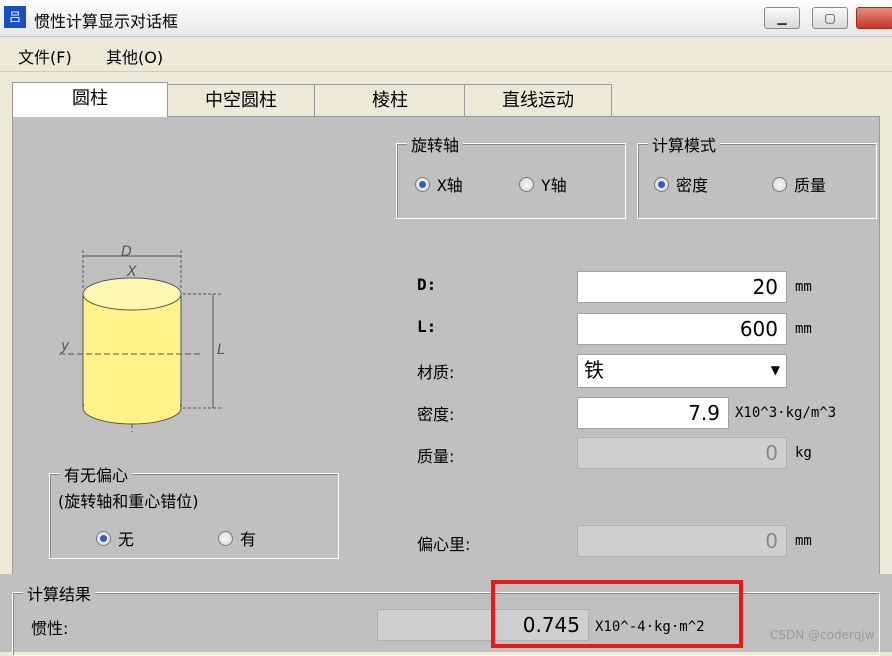 The width and height of the screenshot is (892, 656). Describe the element at coordinates (799, 184) in the screenshot. I see `radio-mass-mode: 质量` at that location.